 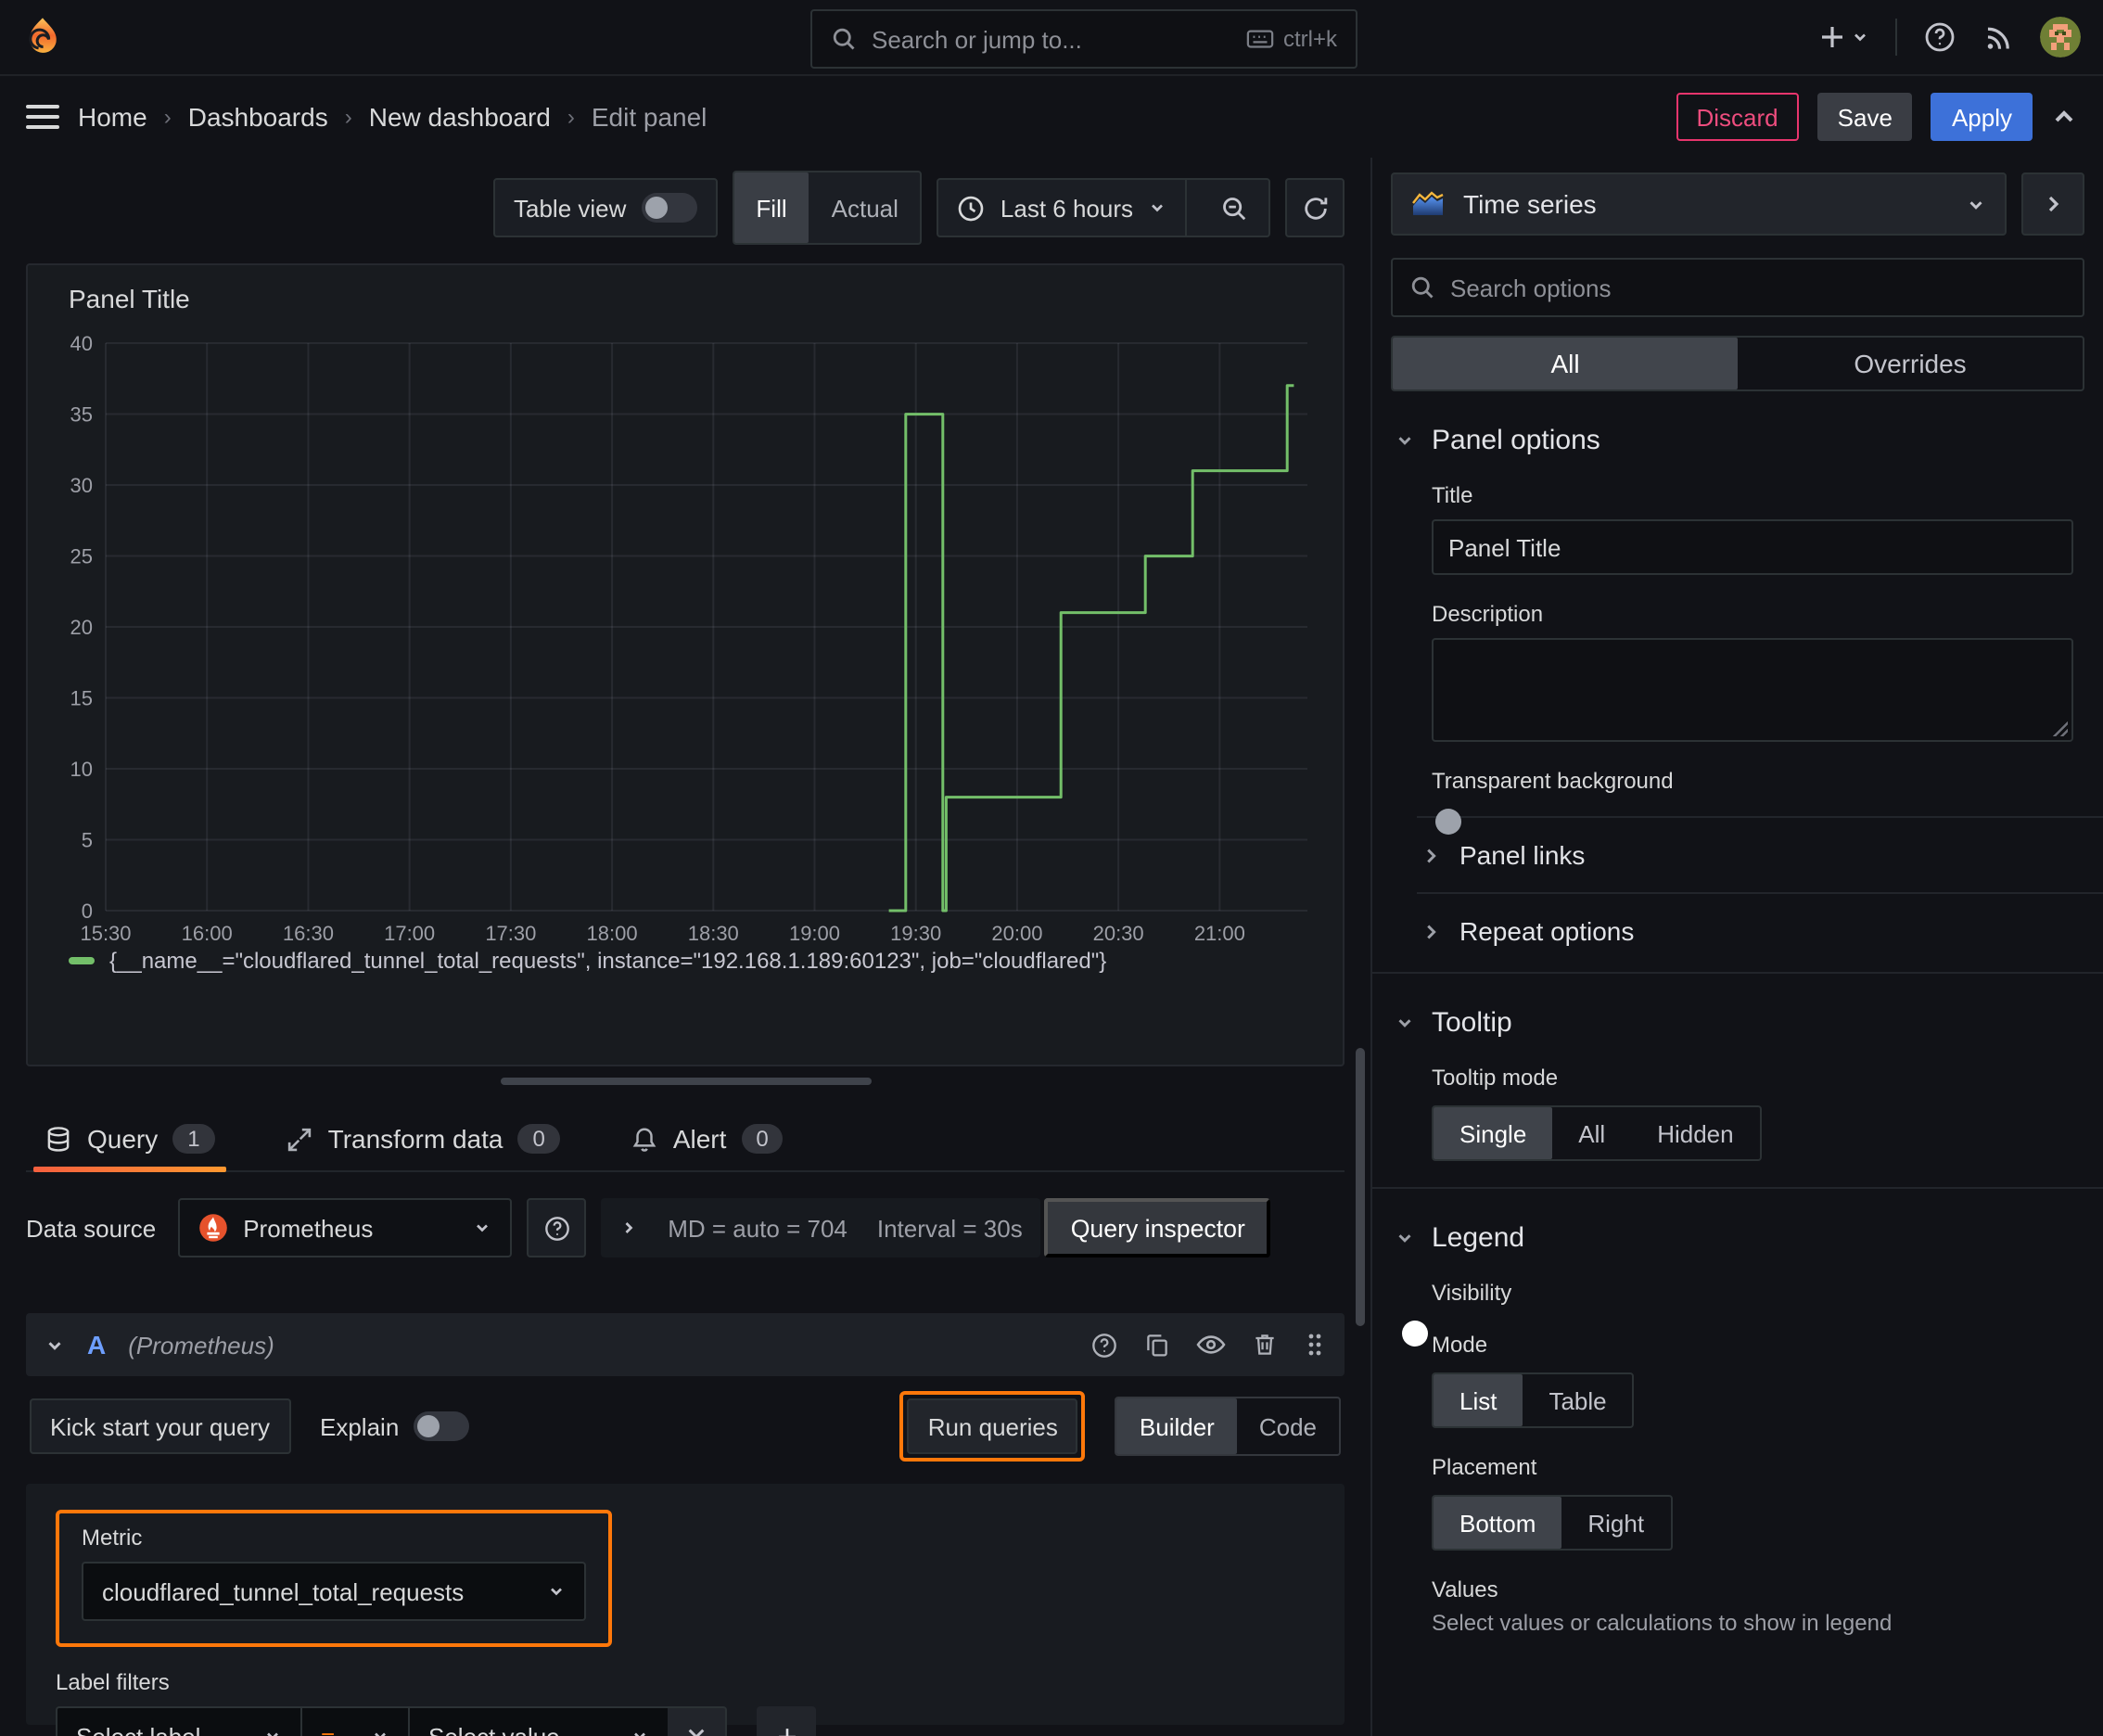 What do you see at coordinates (1998, 37) in the screenshot?
I see `news-rss-button` at bounding box center [1998, 37].